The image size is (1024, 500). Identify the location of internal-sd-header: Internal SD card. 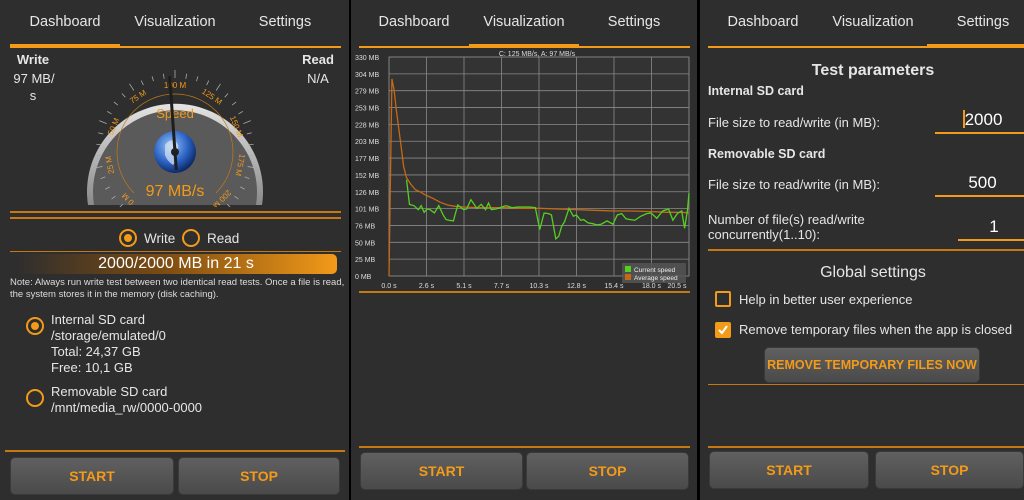
(756, 91).